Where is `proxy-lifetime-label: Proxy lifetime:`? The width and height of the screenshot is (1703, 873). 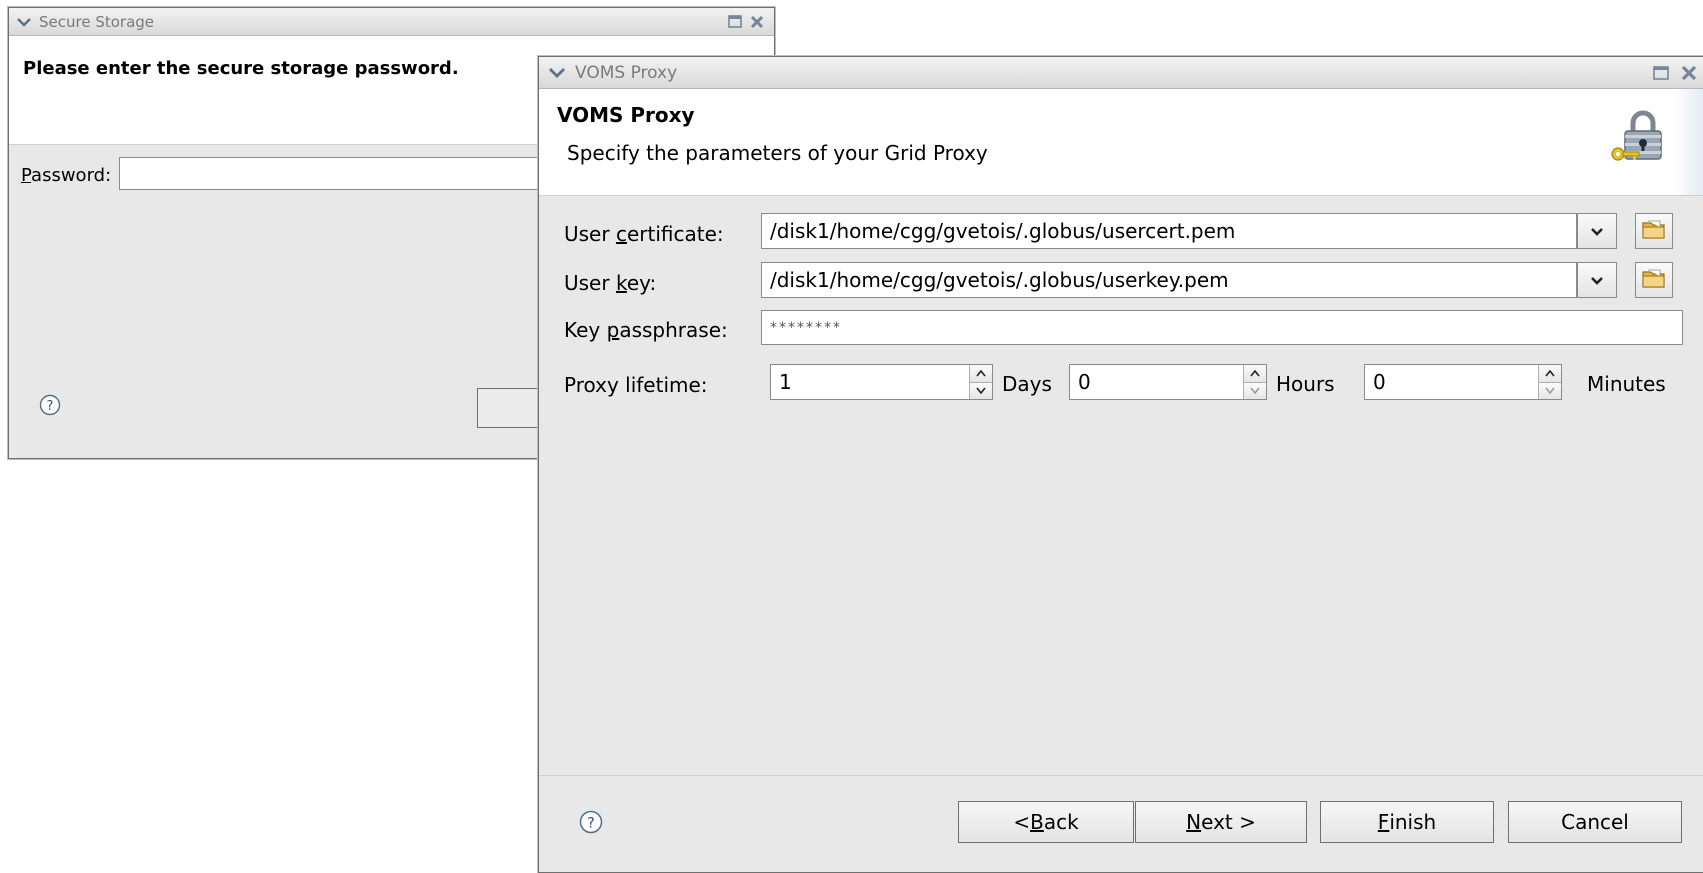 proxy-lifetime-label: Proxy lifetime: is located at coordinates (636, 385).